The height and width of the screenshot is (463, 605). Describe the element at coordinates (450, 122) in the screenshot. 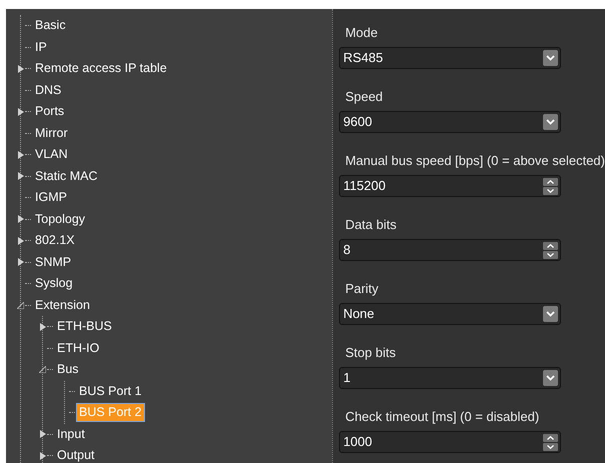

I see `dropdown-field: 9600` at that location.